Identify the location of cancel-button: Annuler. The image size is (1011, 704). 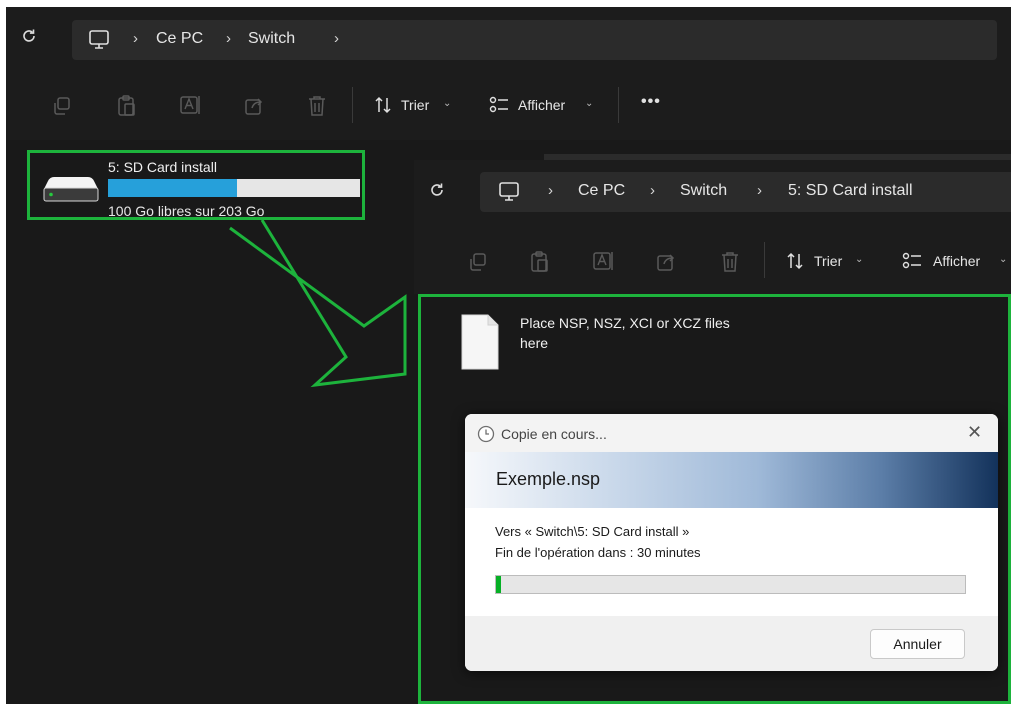
(917, 644).